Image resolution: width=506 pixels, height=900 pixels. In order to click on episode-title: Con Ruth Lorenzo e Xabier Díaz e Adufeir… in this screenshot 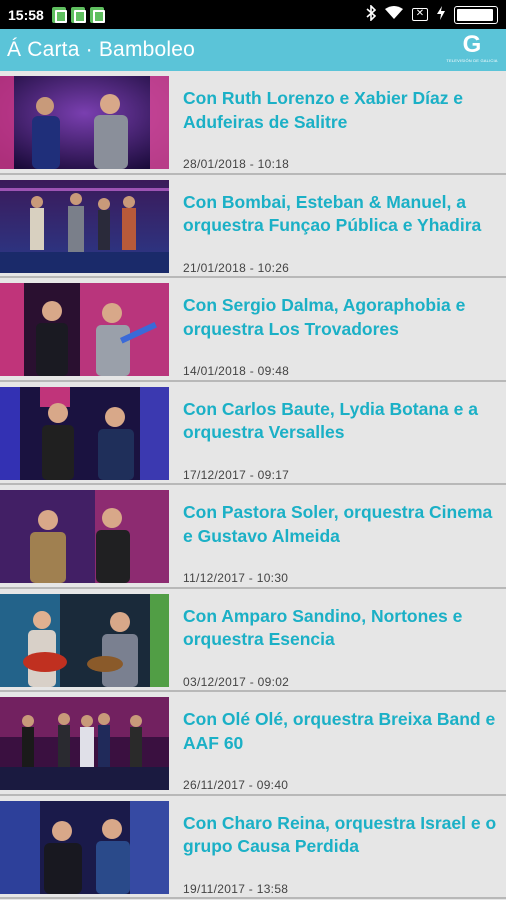, I will do `click(343, 110)`.